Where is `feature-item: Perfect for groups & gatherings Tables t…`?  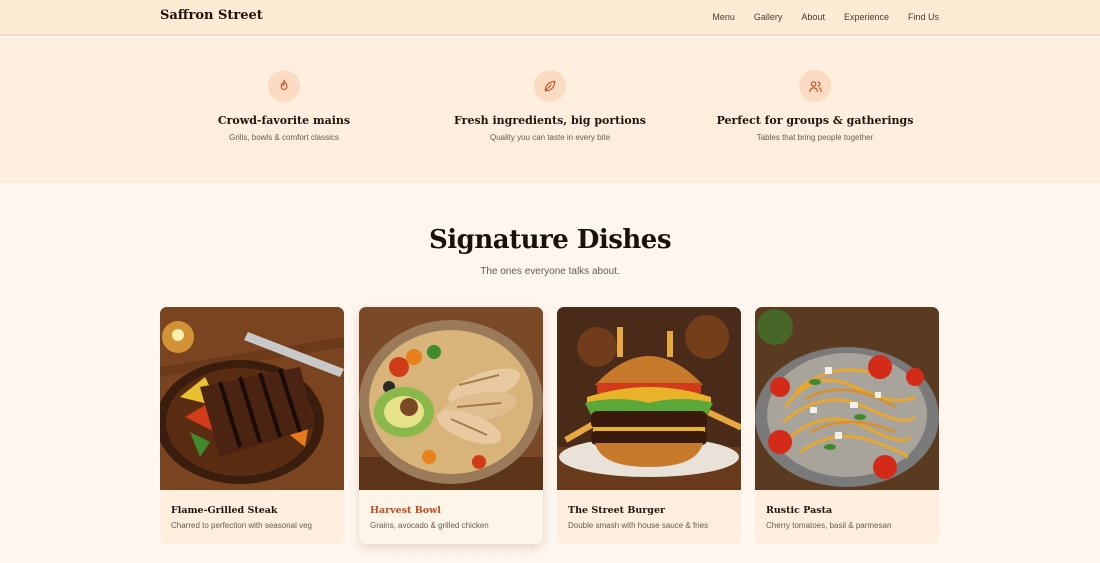 feature-item: Perfect for groups & gatherings Tables t… is located at coordinates (815, 106).